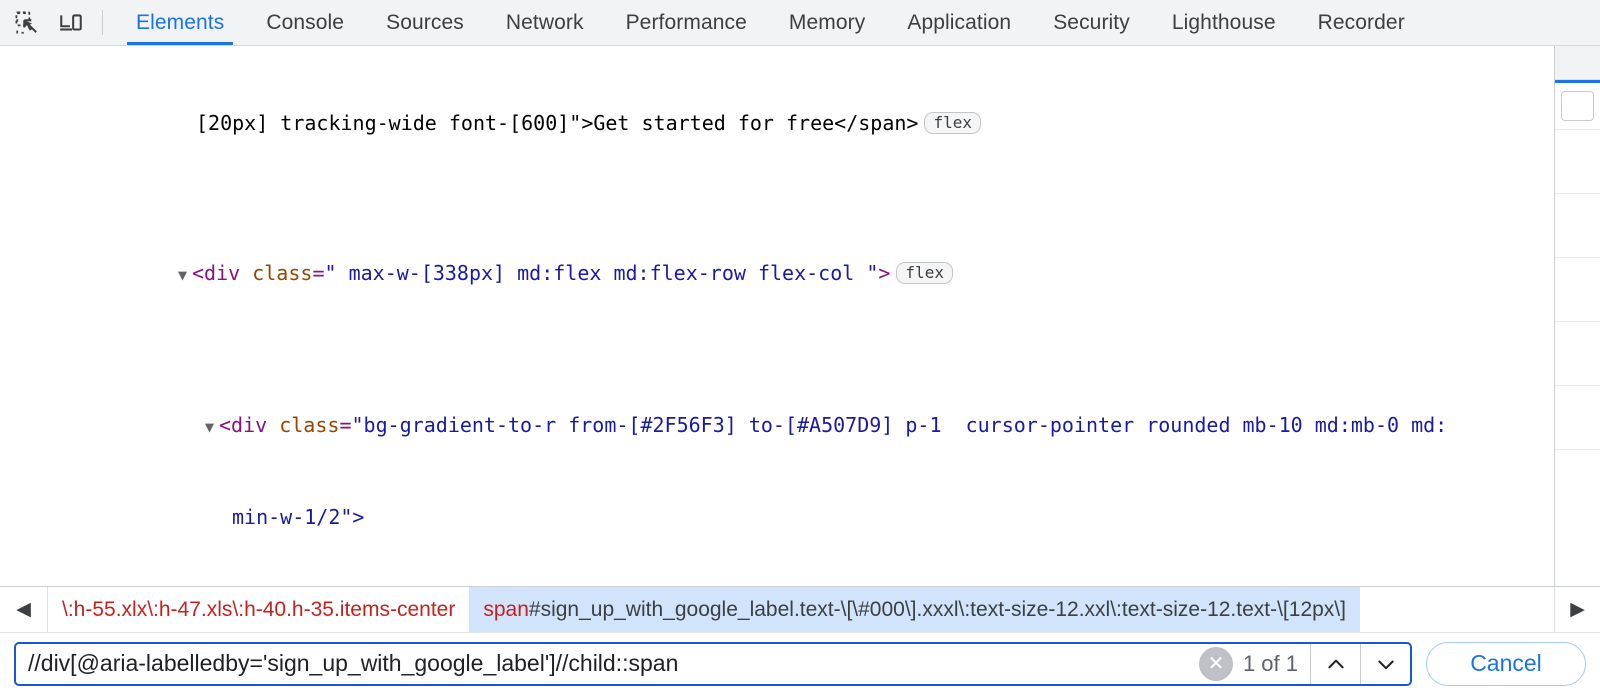 The width and height of the screenshot is (1600, 694). What do you see at coordinates (1335, 663) in the screenshot?
I see `chevron-up-icon` at bounding box center [1335, 663].